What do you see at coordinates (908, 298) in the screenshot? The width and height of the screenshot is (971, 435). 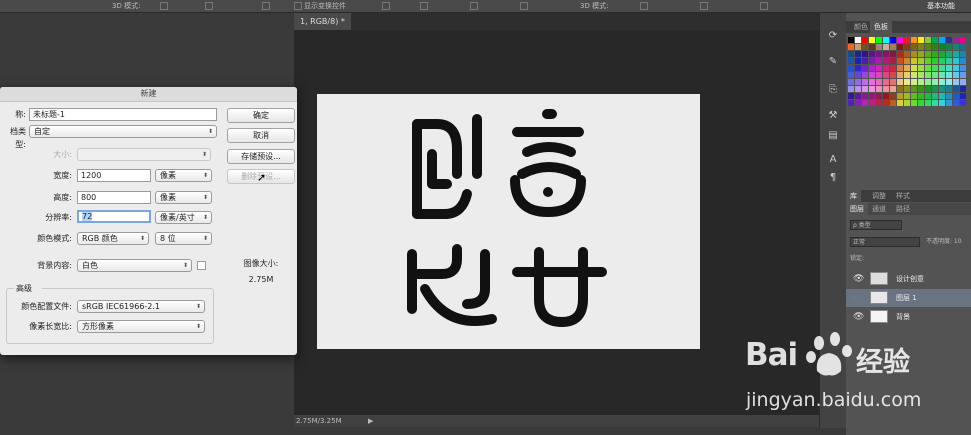 I see `layer-row-selected: · 图层 1` at bounding box center [908, 298].